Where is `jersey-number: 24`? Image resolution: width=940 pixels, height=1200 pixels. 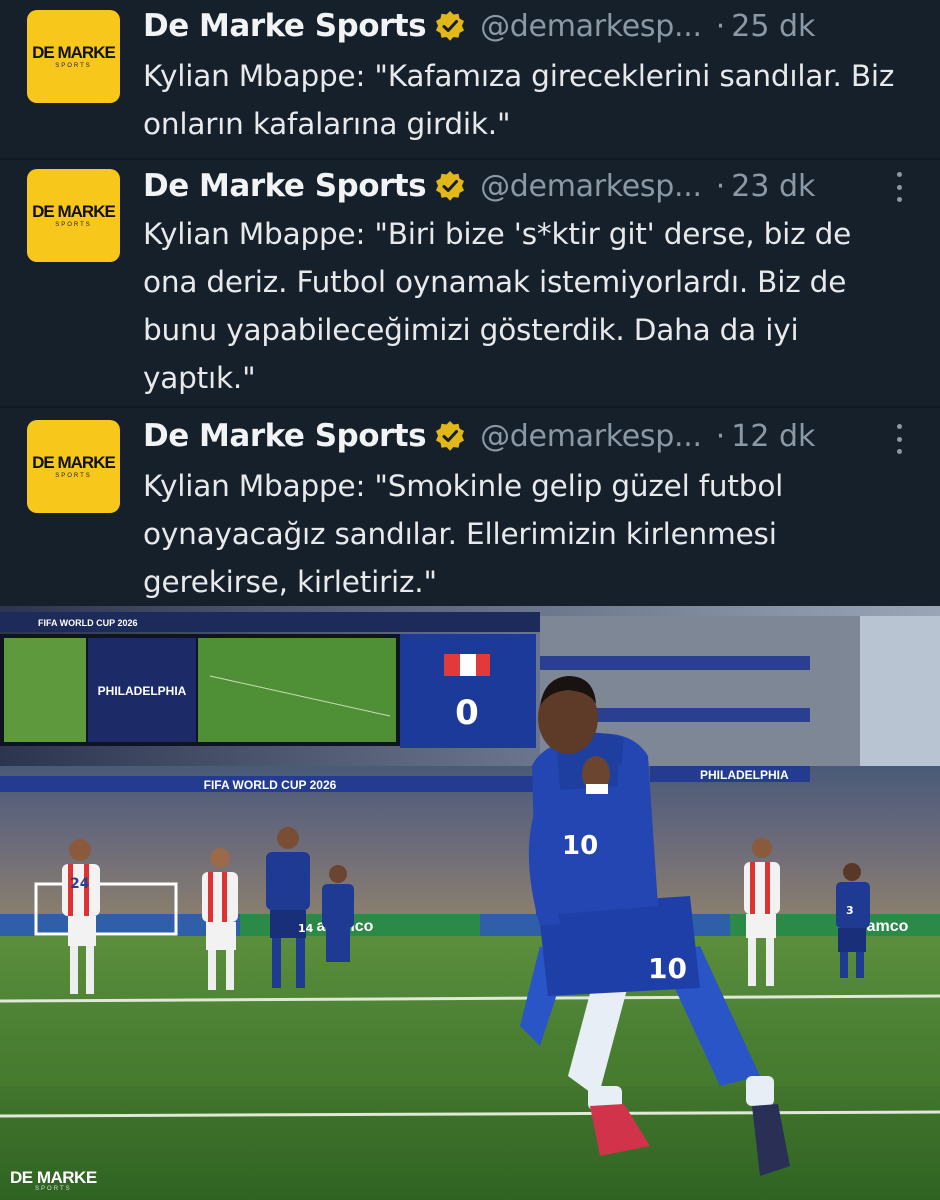 jersey-number: 24 is located at coordinates (80, 884).